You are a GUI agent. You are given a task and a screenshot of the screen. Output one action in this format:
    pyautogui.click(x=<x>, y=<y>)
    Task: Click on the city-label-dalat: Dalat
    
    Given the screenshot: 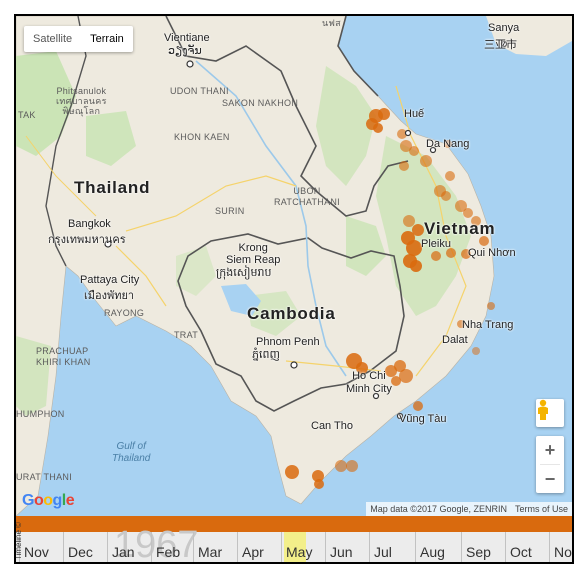 What is the action you would take?
    pyautogui.click(x=455, y=340)
    